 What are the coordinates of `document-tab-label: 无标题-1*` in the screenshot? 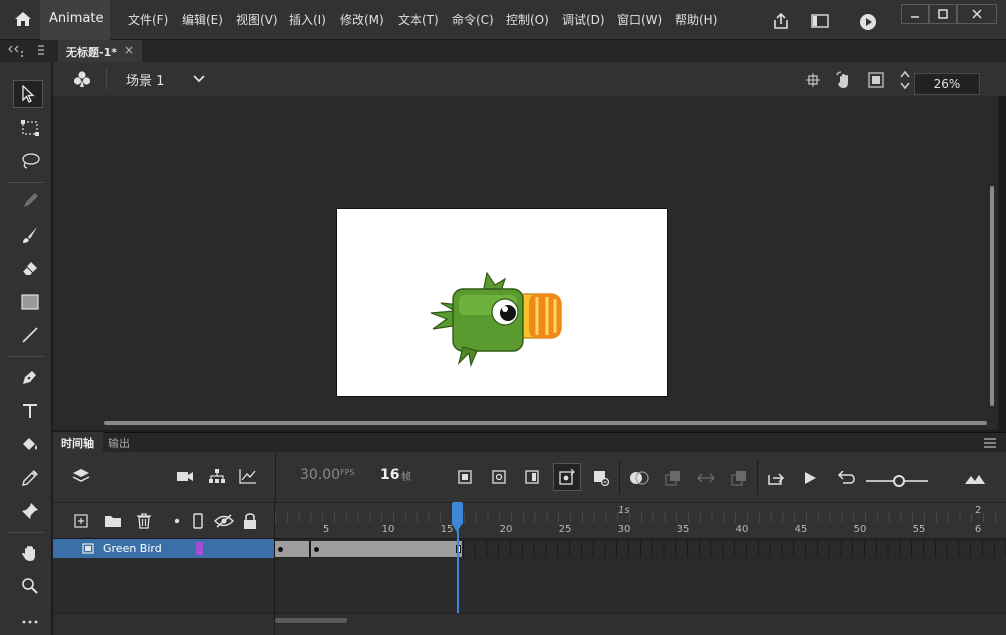 It's located at (91, 52).